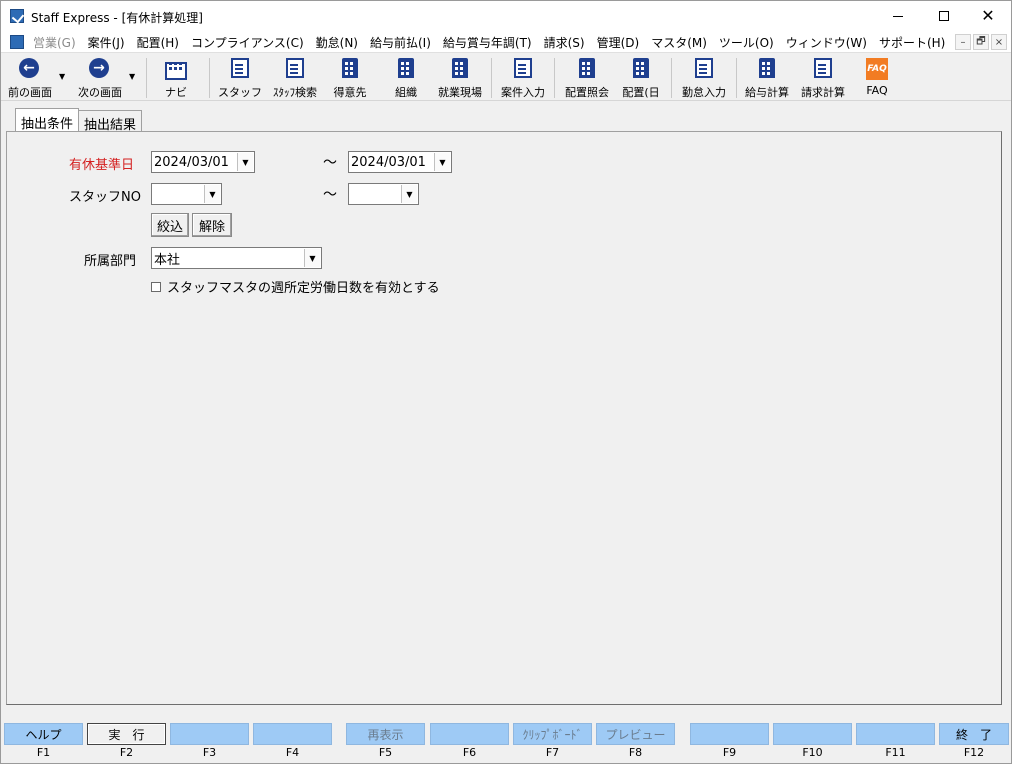 This screenshot has height=768, width=1024. I want to click on faq-button: FAQ FAQ, so click(877, 78).